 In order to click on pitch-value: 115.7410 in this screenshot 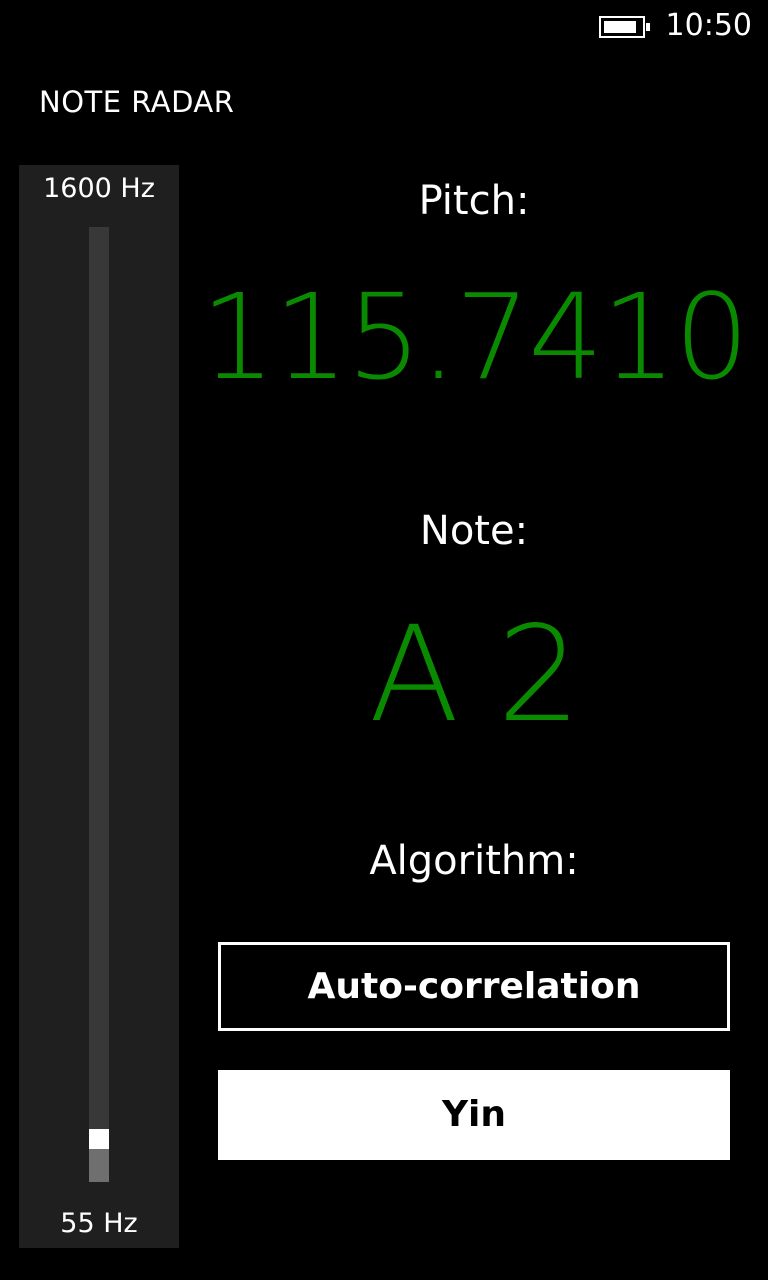, I will do `click(474, 337)`.